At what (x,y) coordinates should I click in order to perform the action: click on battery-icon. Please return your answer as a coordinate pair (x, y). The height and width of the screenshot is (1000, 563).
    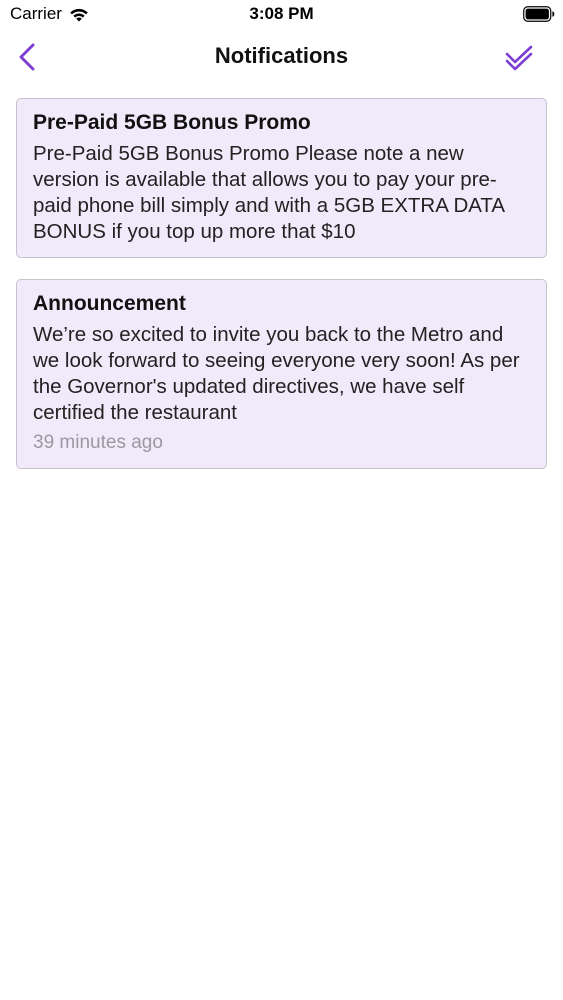
    Looking at the image, I should click on (539, 14).